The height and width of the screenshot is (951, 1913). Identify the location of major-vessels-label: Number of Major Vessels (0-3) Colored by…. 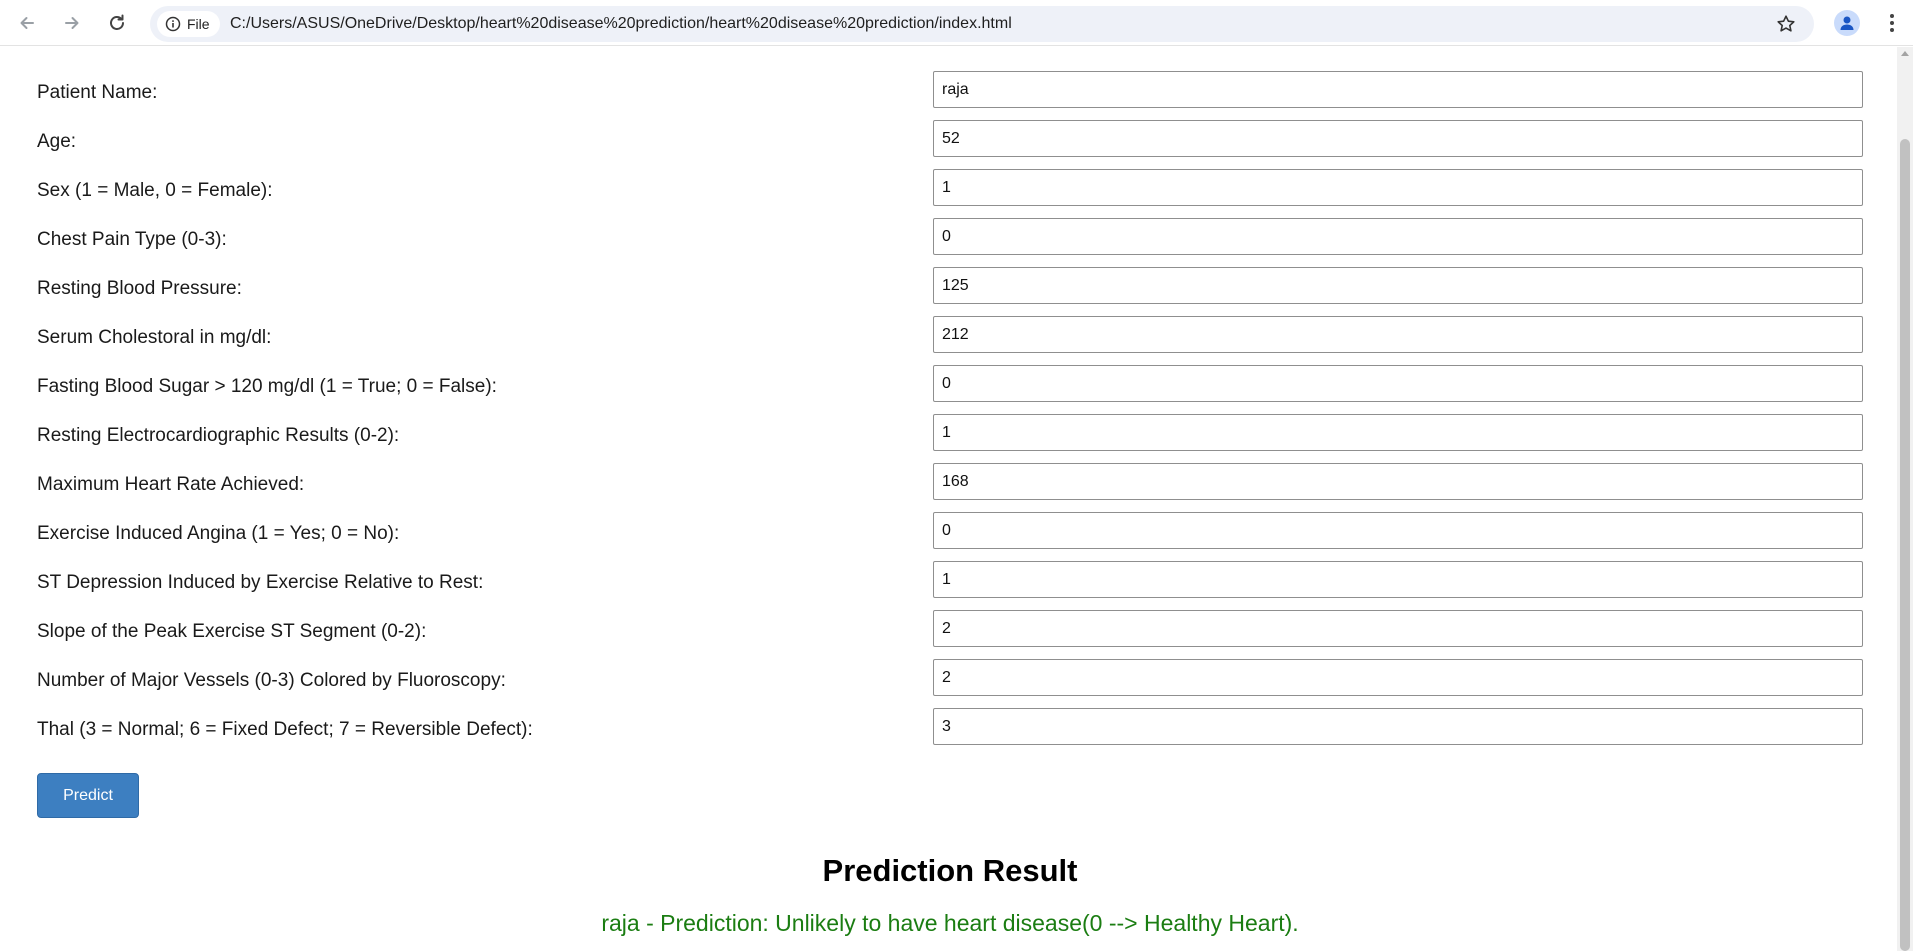
(271, 680).